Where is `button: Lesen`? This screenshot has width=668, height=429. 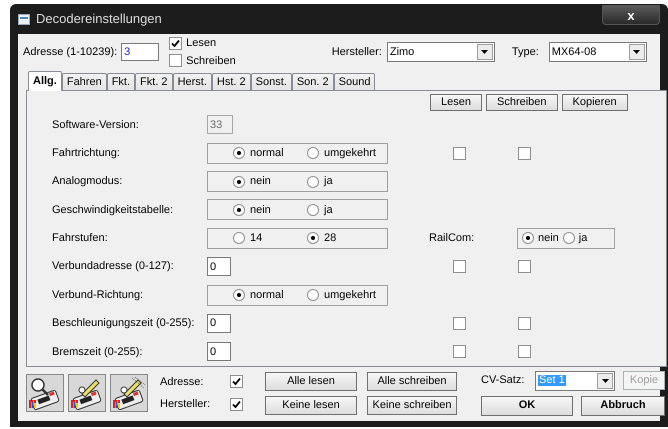
button: Lesen is located at coordinates (456, 102).